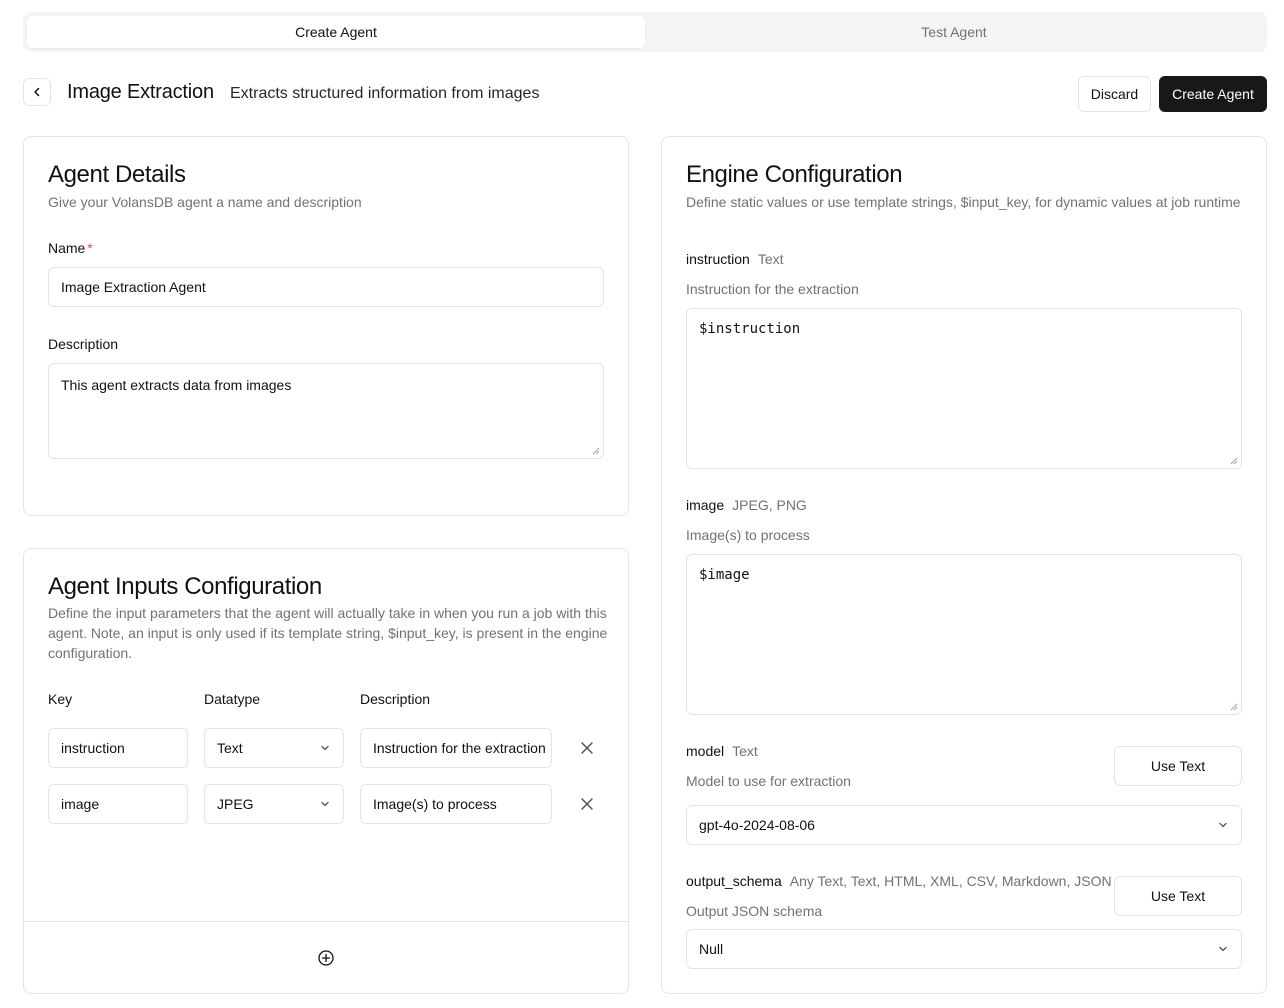 This screenshot has height=1008, width=1284. I want to click on model-use-text-button: Use Text, so click(1178, 766).